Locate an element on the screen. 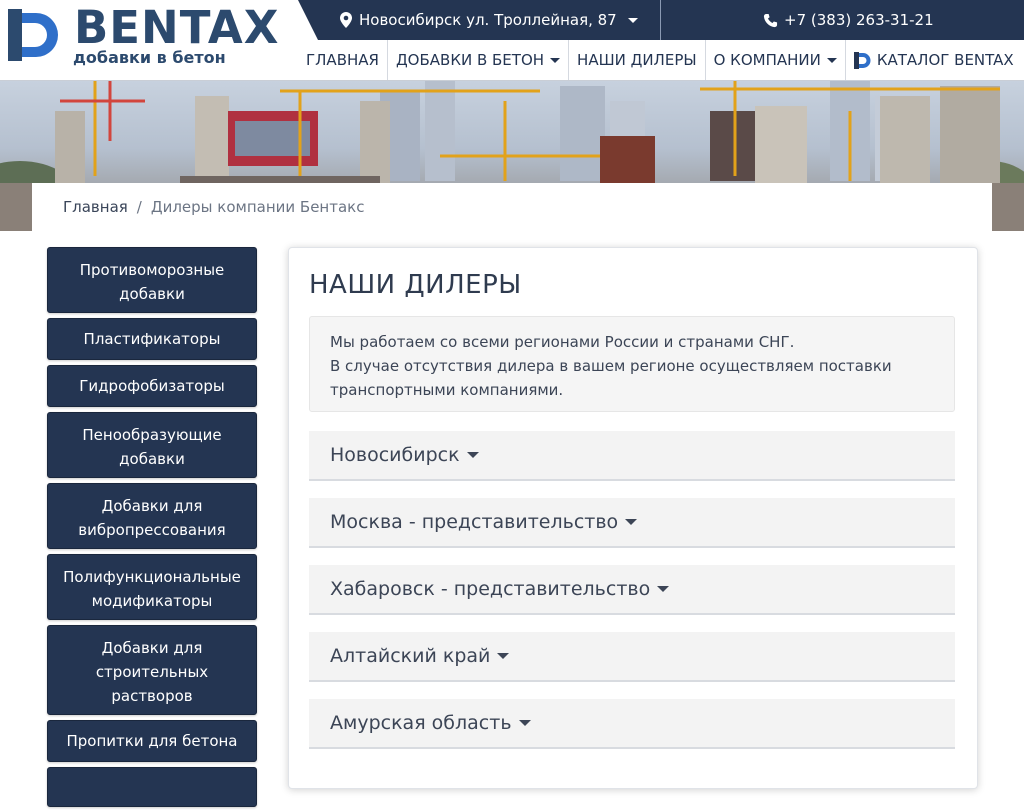  sidebar-item-more is located at coordinates (152, 787).